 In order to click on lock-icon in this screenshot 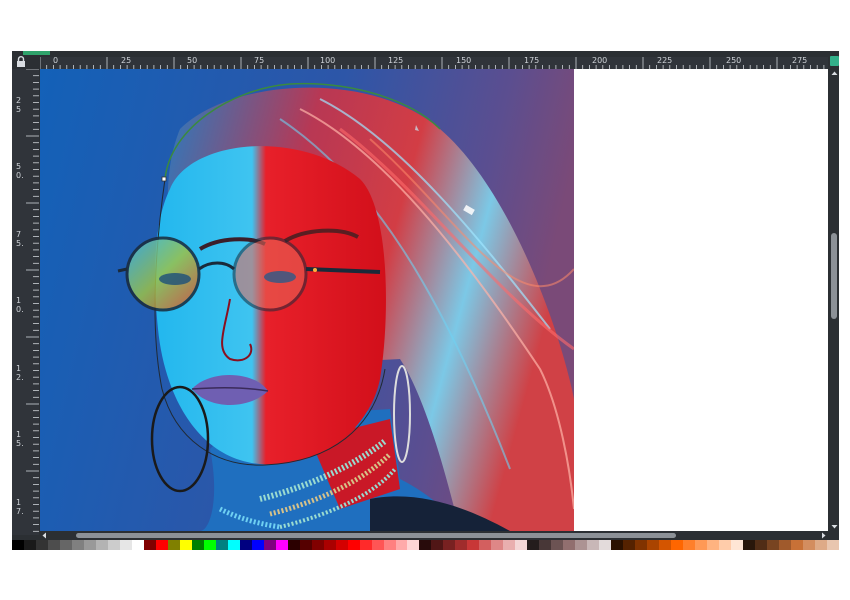, I will do `click(21, 61)`.